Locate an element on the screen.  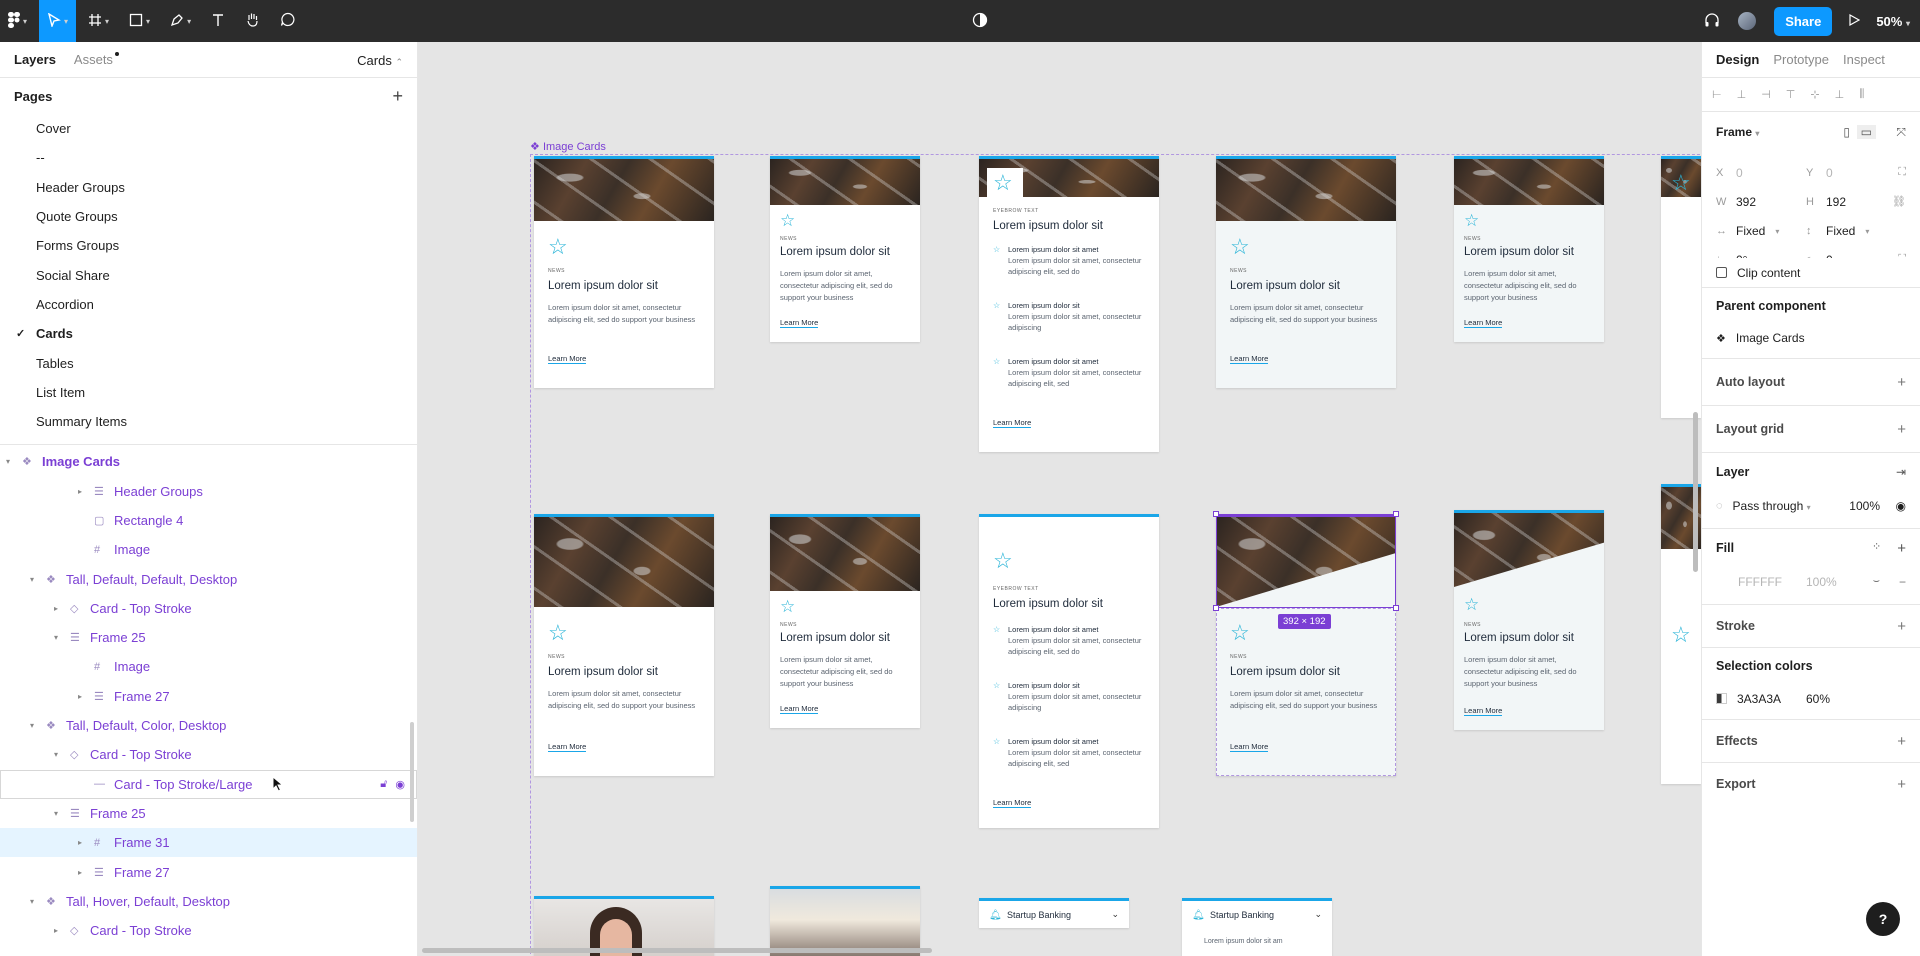
selection-color-hex: 3A3A3A is located at coordinates (1759, 699).